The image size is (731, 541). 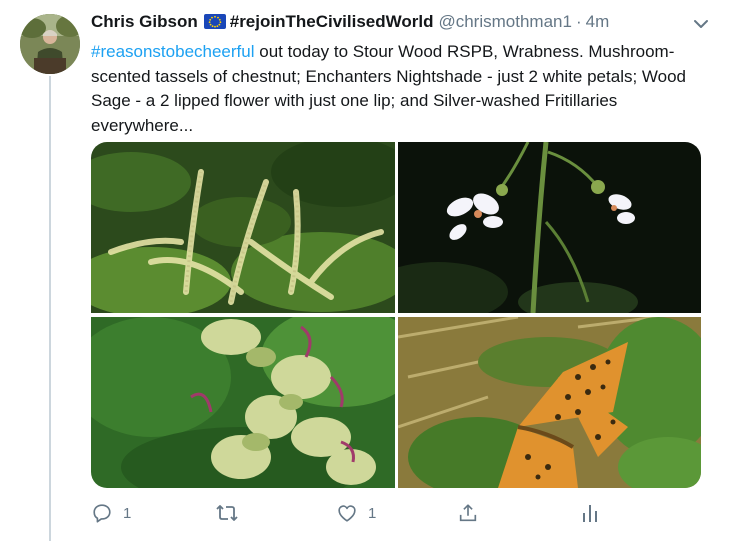 What do you see at coordinates (549, 402) in the screenshot?
I see `photo-silver-washed-fritillary` at bounding box center [549, 402].